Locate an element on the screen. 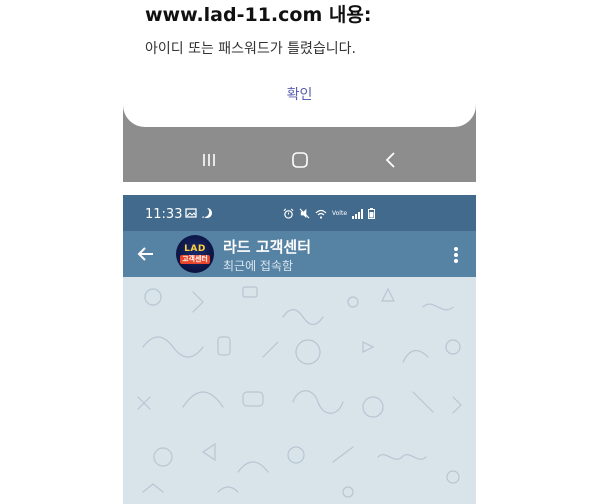 Image resolution: width=600 pixels, height=504 pixels. alarm-icon is located at coordinates (288, 213).